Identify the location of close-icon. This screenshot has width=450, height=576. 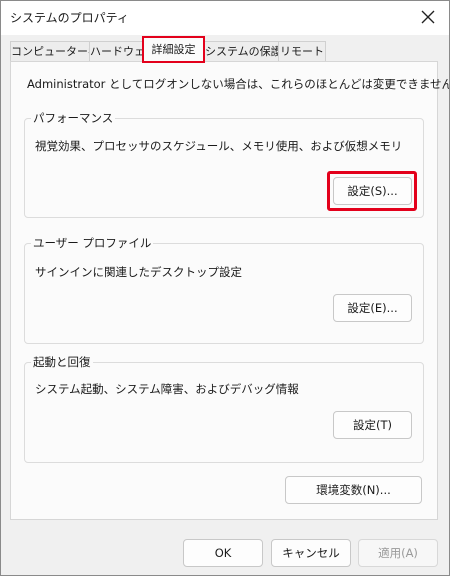
(428, 17).